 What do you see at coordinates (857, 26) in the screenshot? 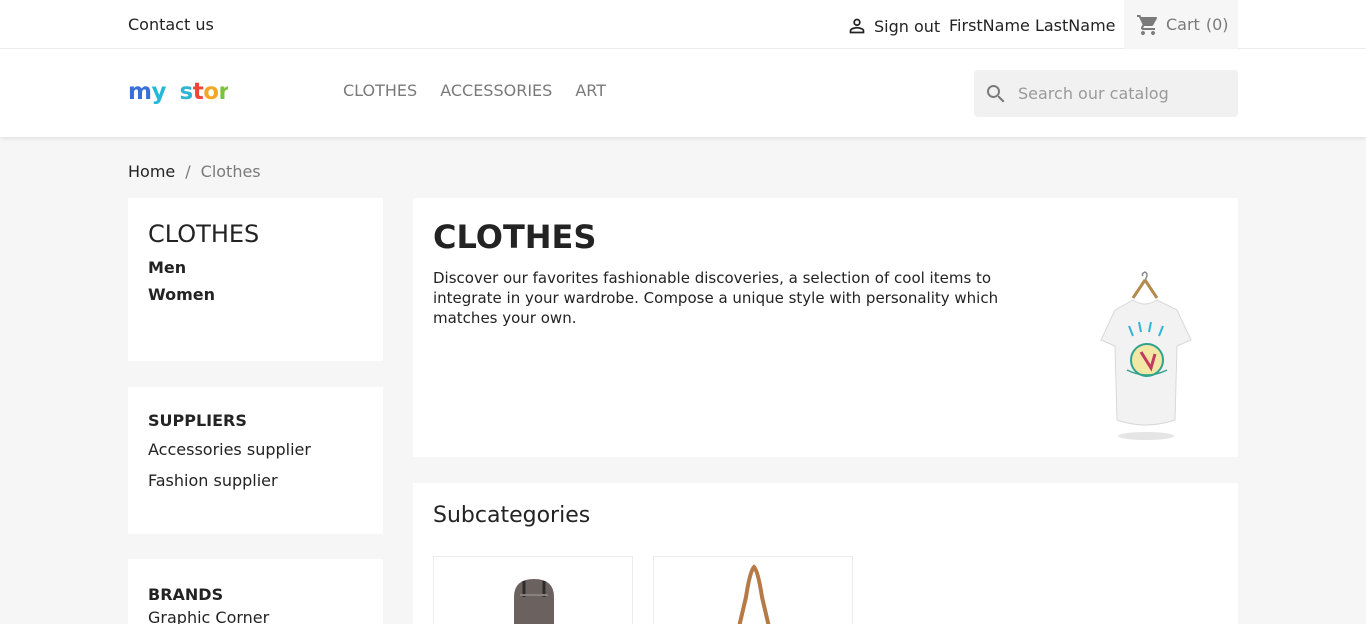
I see `user-icon` at bounding box center [857, 26].